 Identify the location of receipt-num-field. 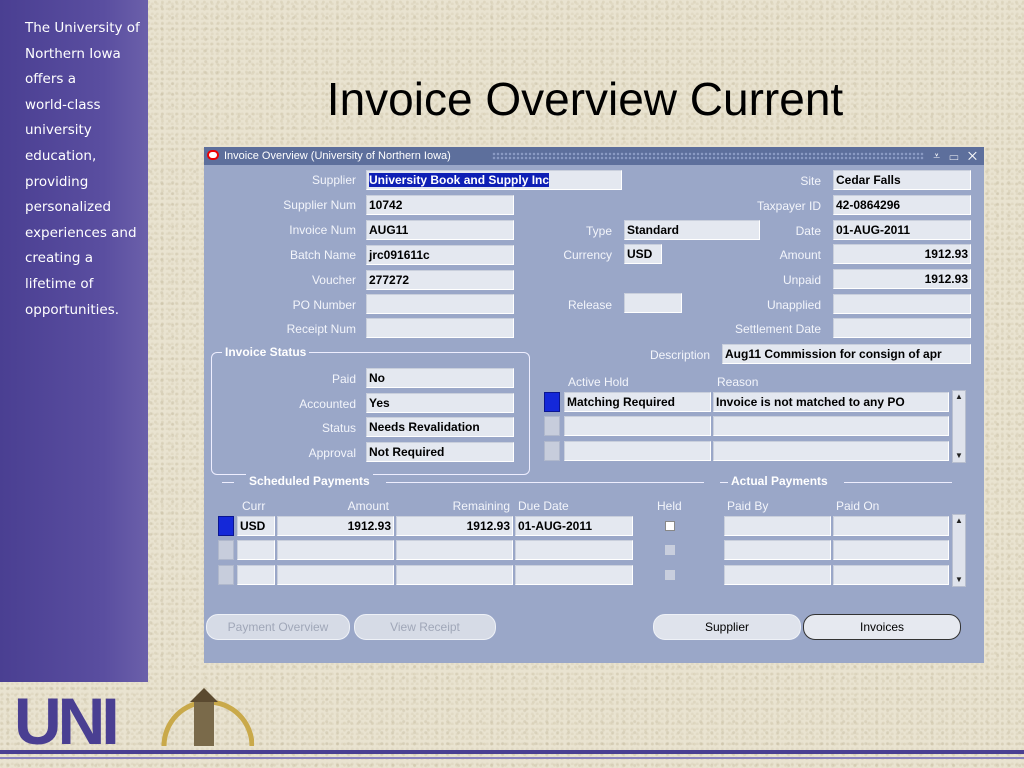
(440, 328).